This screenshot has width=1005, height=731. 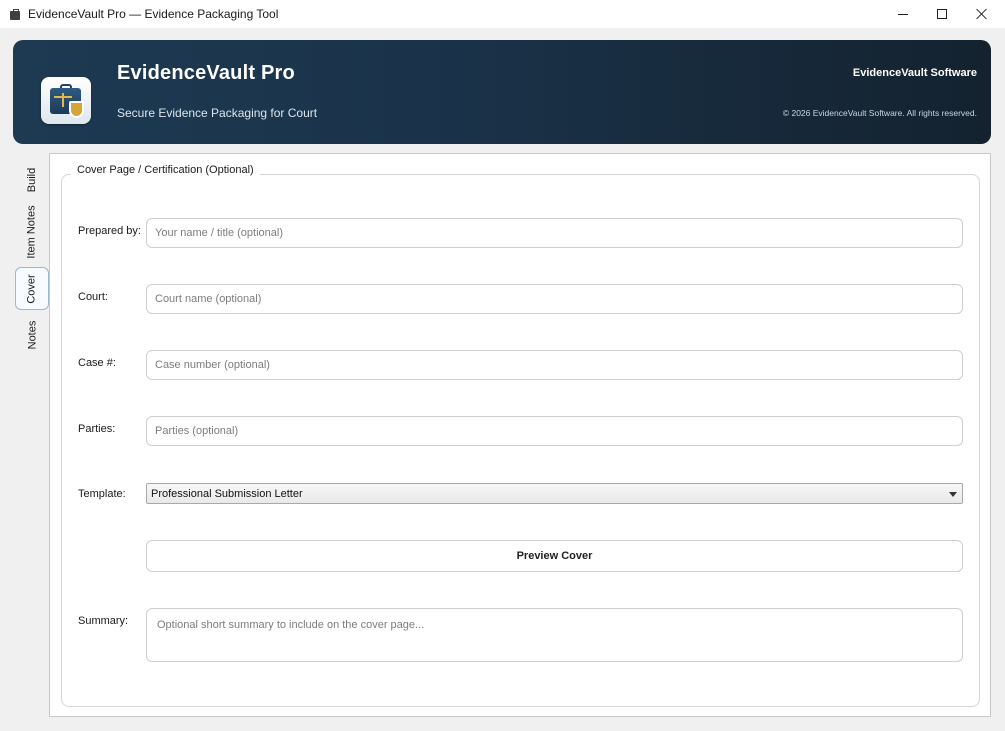 I want to click on tab-cover-label: Cover, so click(x=32, y=288).